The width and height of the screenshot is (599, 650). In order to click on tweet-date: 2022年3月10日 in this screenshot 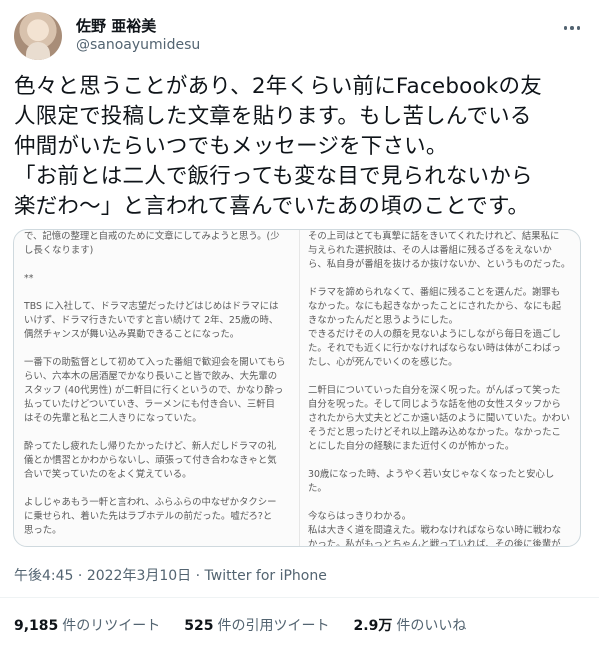, I will do `click(139, 576)`.